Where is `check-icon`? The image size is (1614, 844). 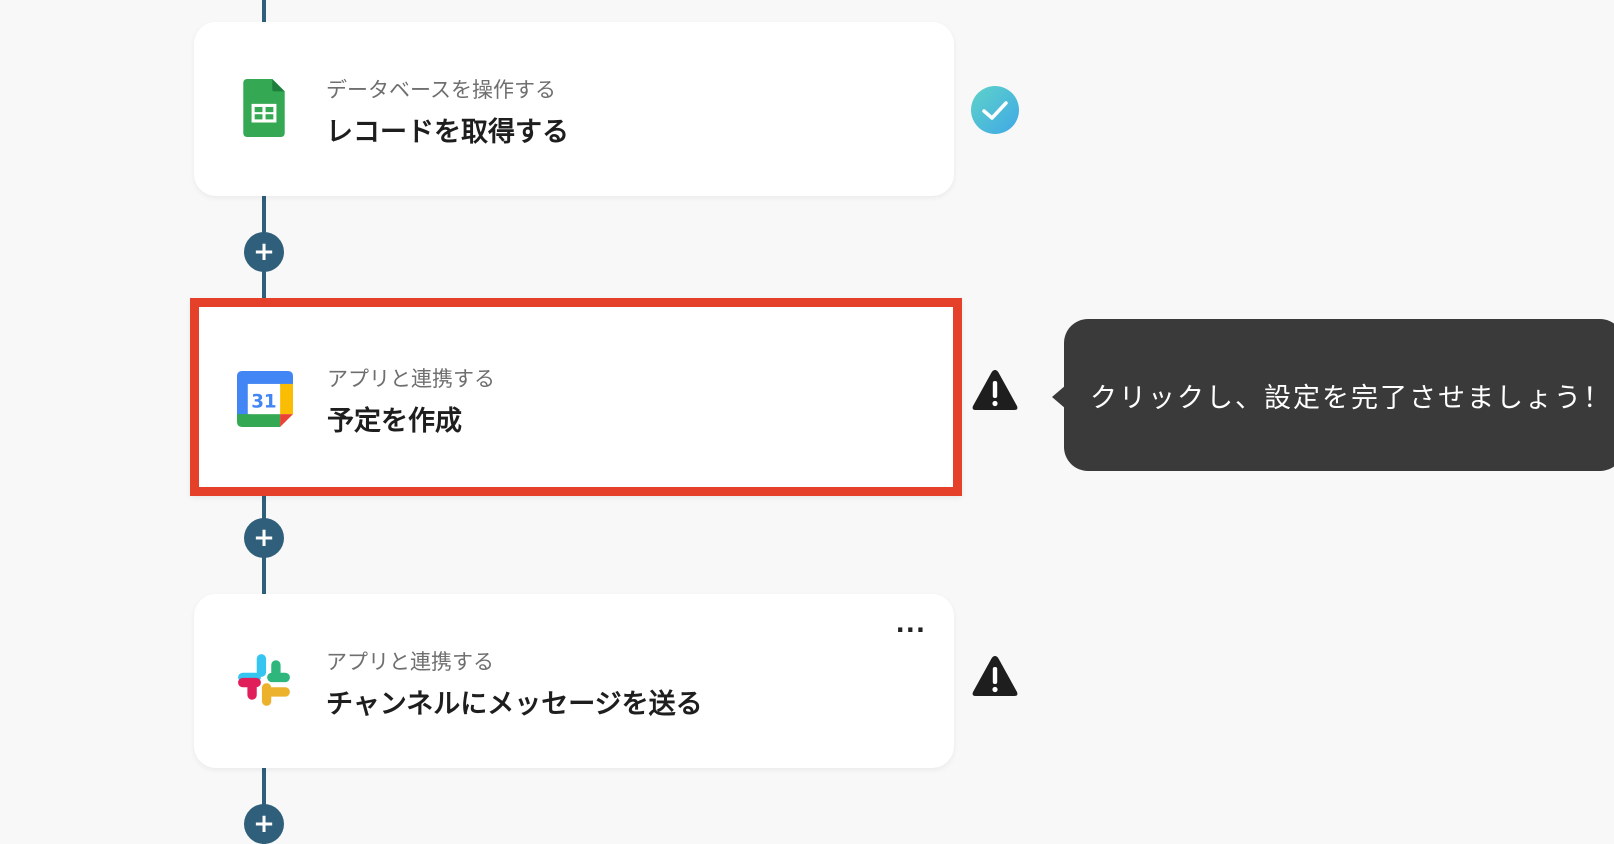
check-icon is located at coordinates (995, 110).